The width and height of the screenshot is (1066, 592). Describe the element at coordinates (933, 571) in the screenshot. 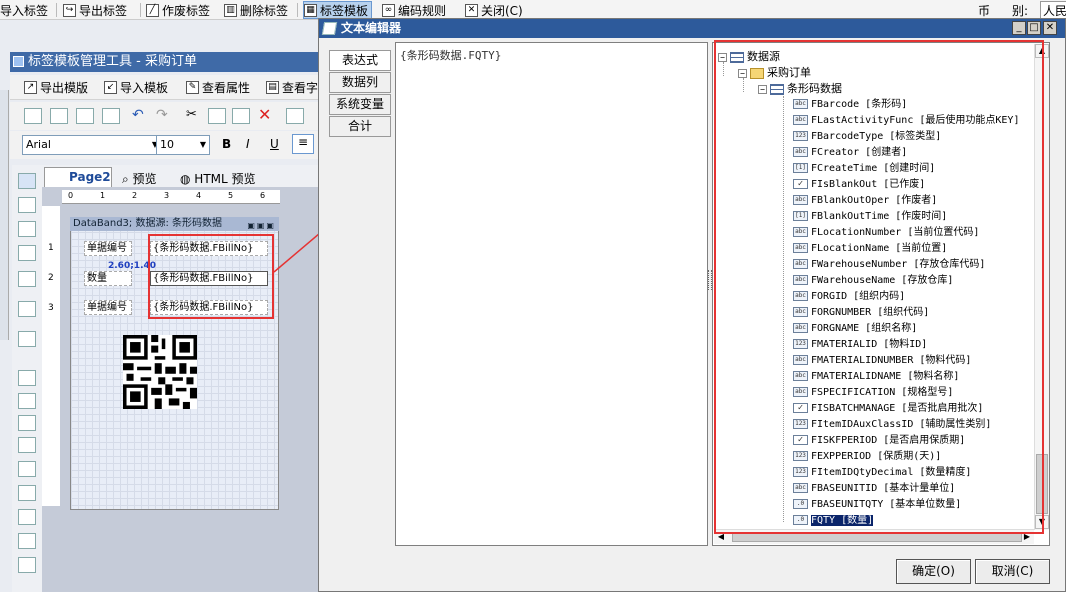

I see `ok-button: 确定(O)` at that location.